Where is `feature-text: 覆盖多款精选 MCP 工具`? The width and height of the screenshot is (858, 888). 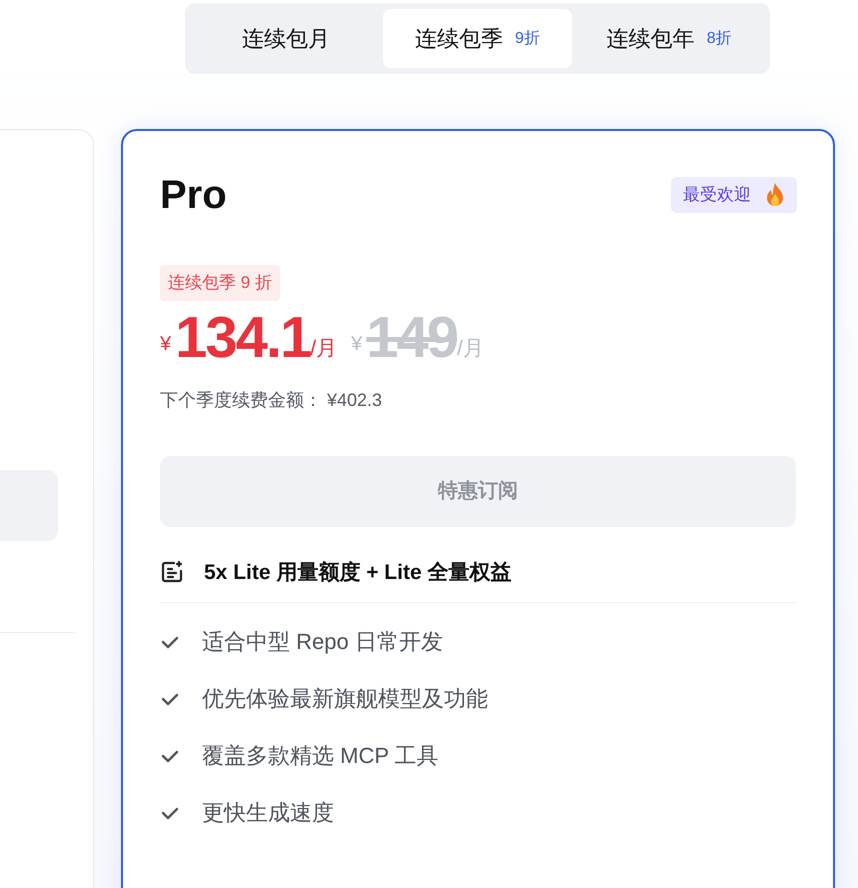 feature-text: 覆盖多款精选 MCP 工具 is located at coordinates (320, 756).